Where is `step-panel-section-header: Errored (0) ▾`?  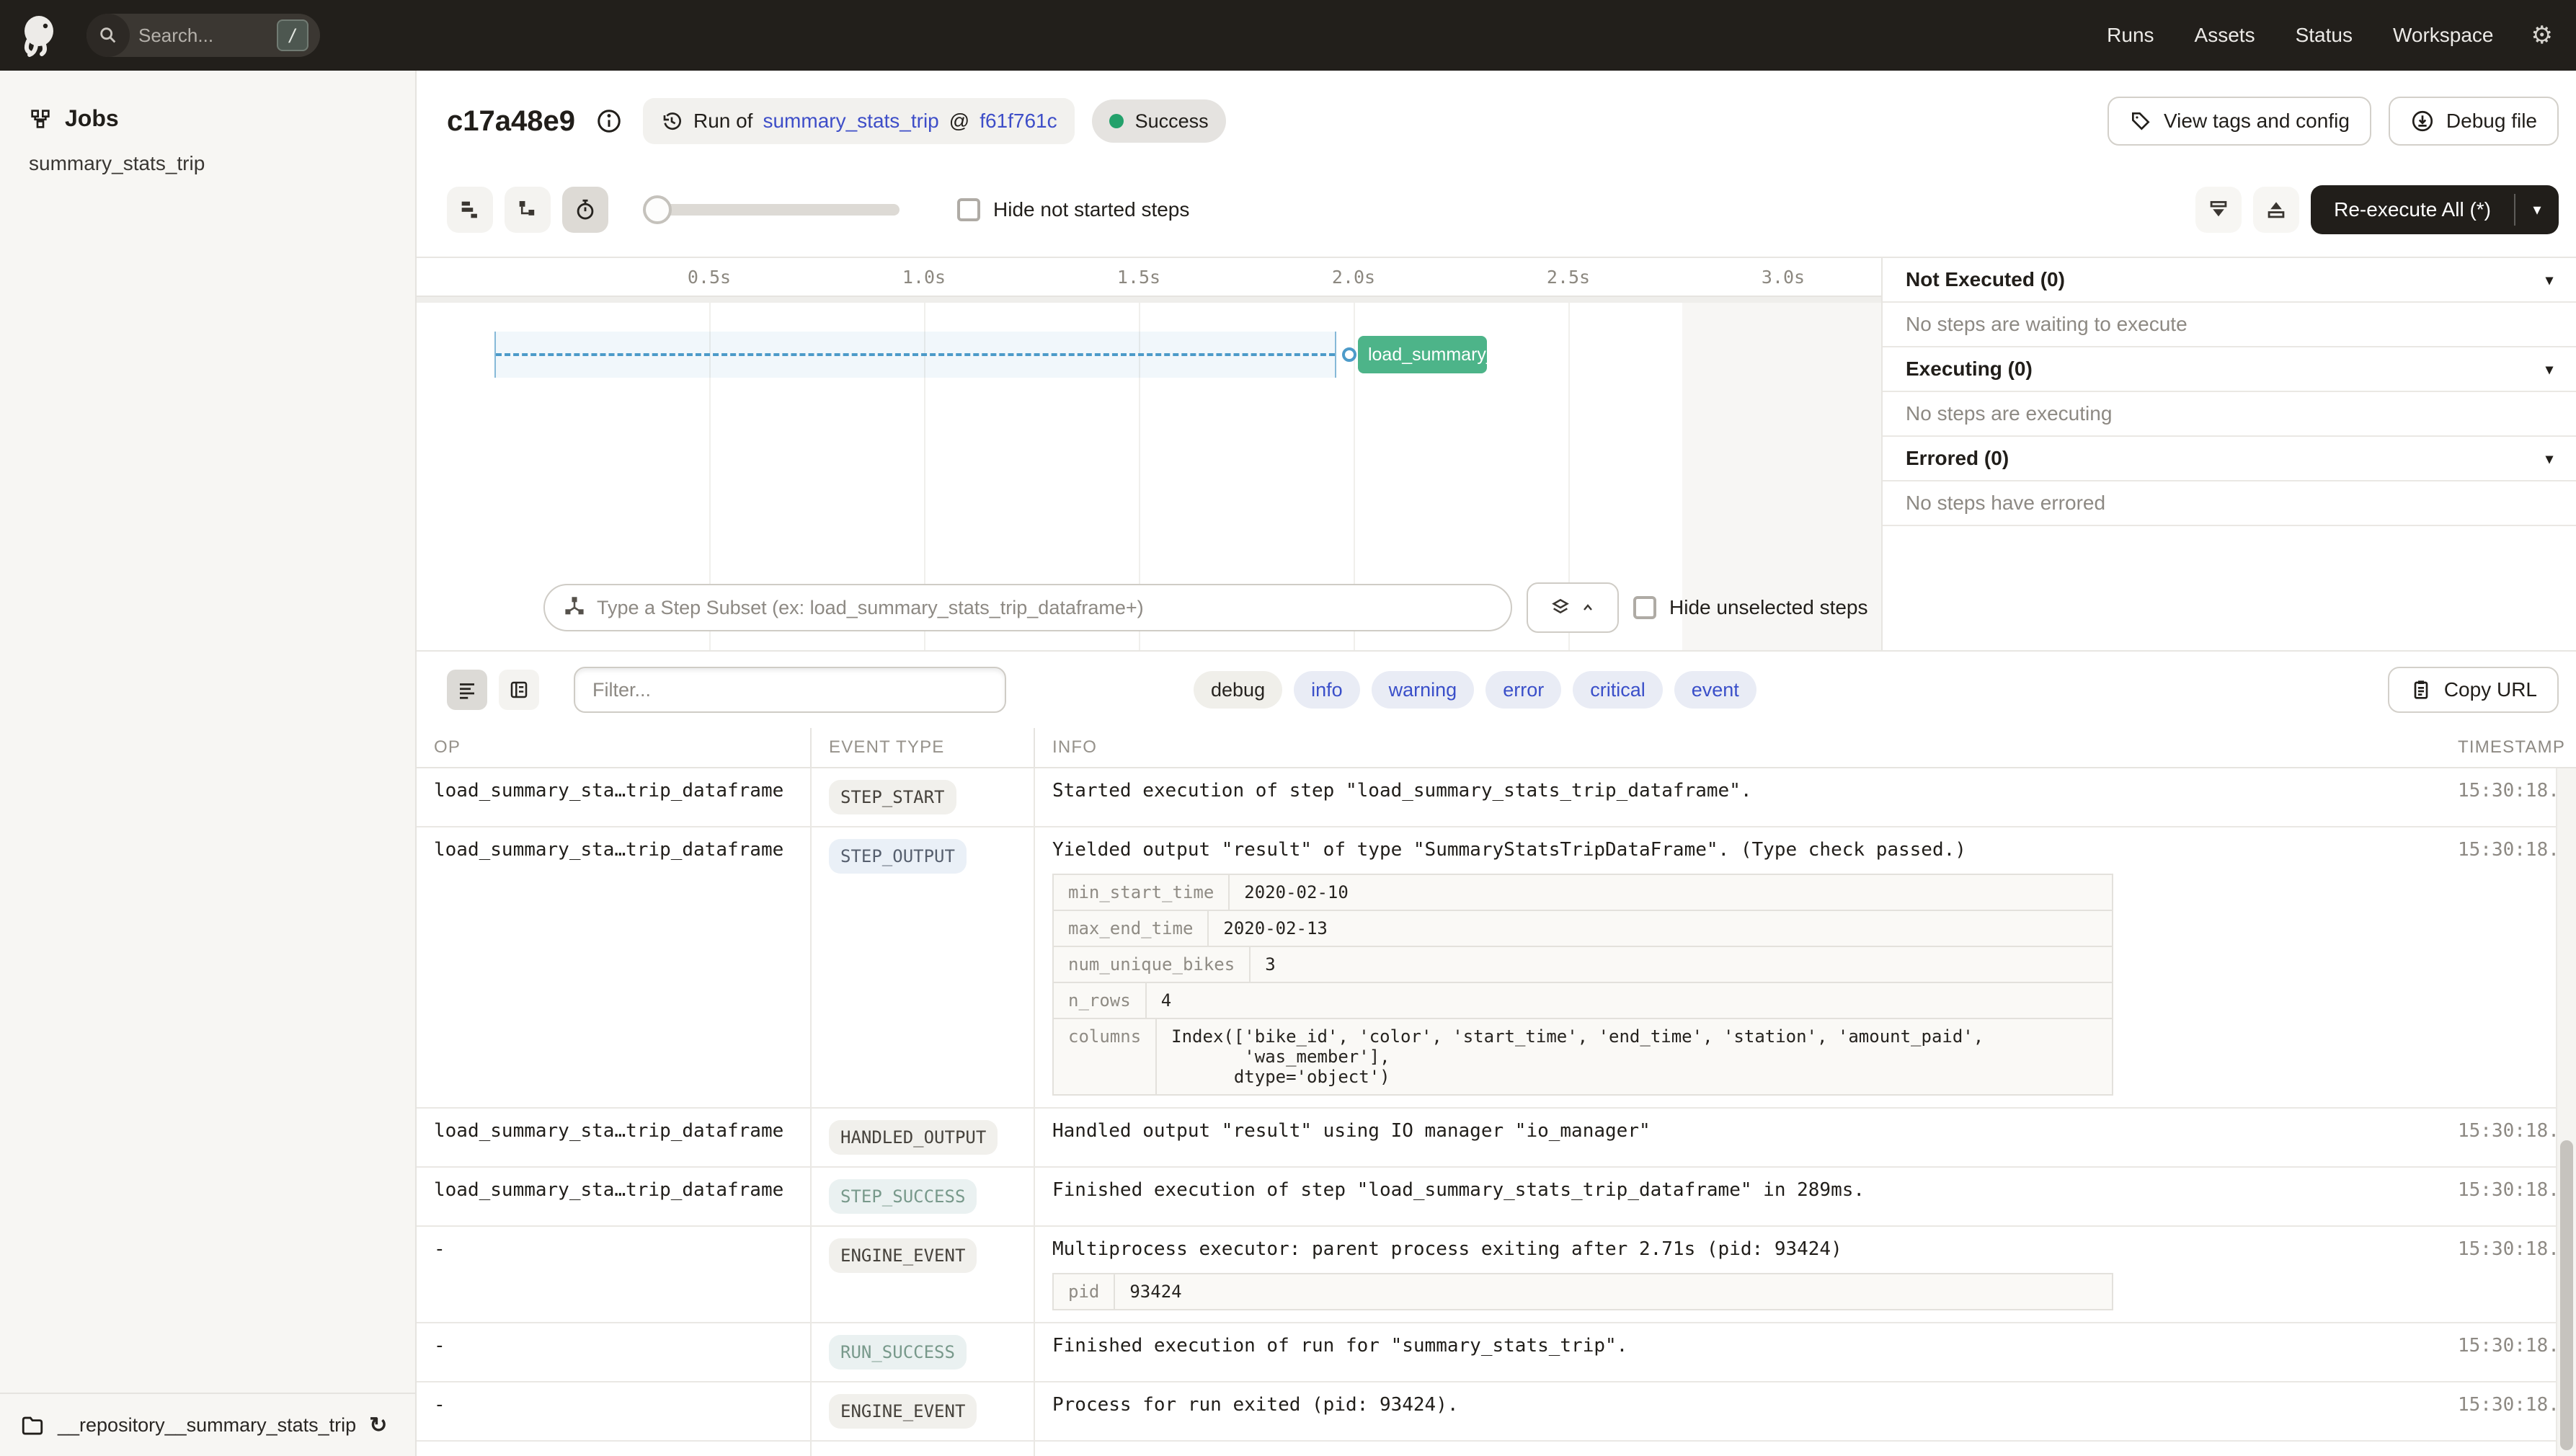 step-panel-section-header: Errored (0) ▾ is located at coordinates (2229, 459).